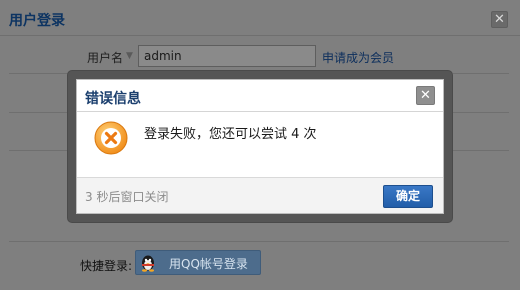 The width and height of the screenshot is (520, 290). What do you see at coordinates (127, 197) in the screenshot?
I see `auto-close-text: 3 秒后窗口关闭` at bounding box center [127, 197].